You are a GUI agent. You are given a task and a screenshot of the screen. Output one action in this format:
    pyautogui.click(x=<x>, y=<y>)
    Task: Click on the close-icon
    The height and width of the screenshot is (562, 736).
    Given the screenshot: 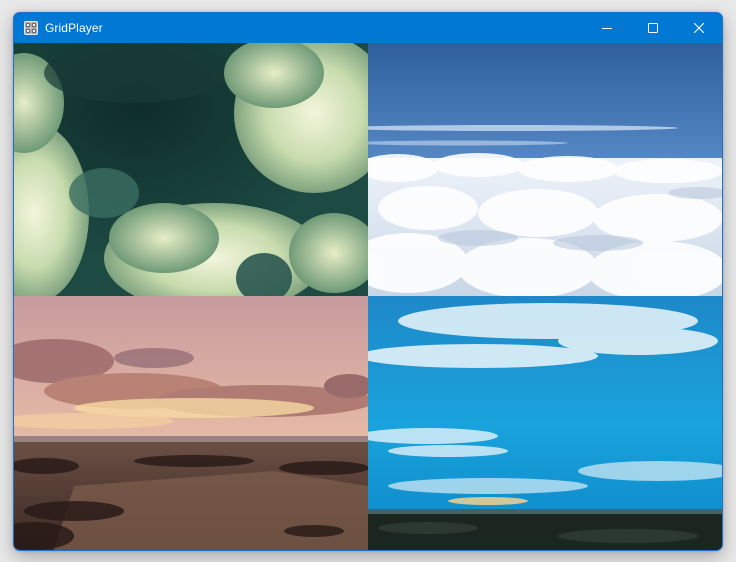 What is the action you would take?
    pyautogui.click(x=699, y=28)
    